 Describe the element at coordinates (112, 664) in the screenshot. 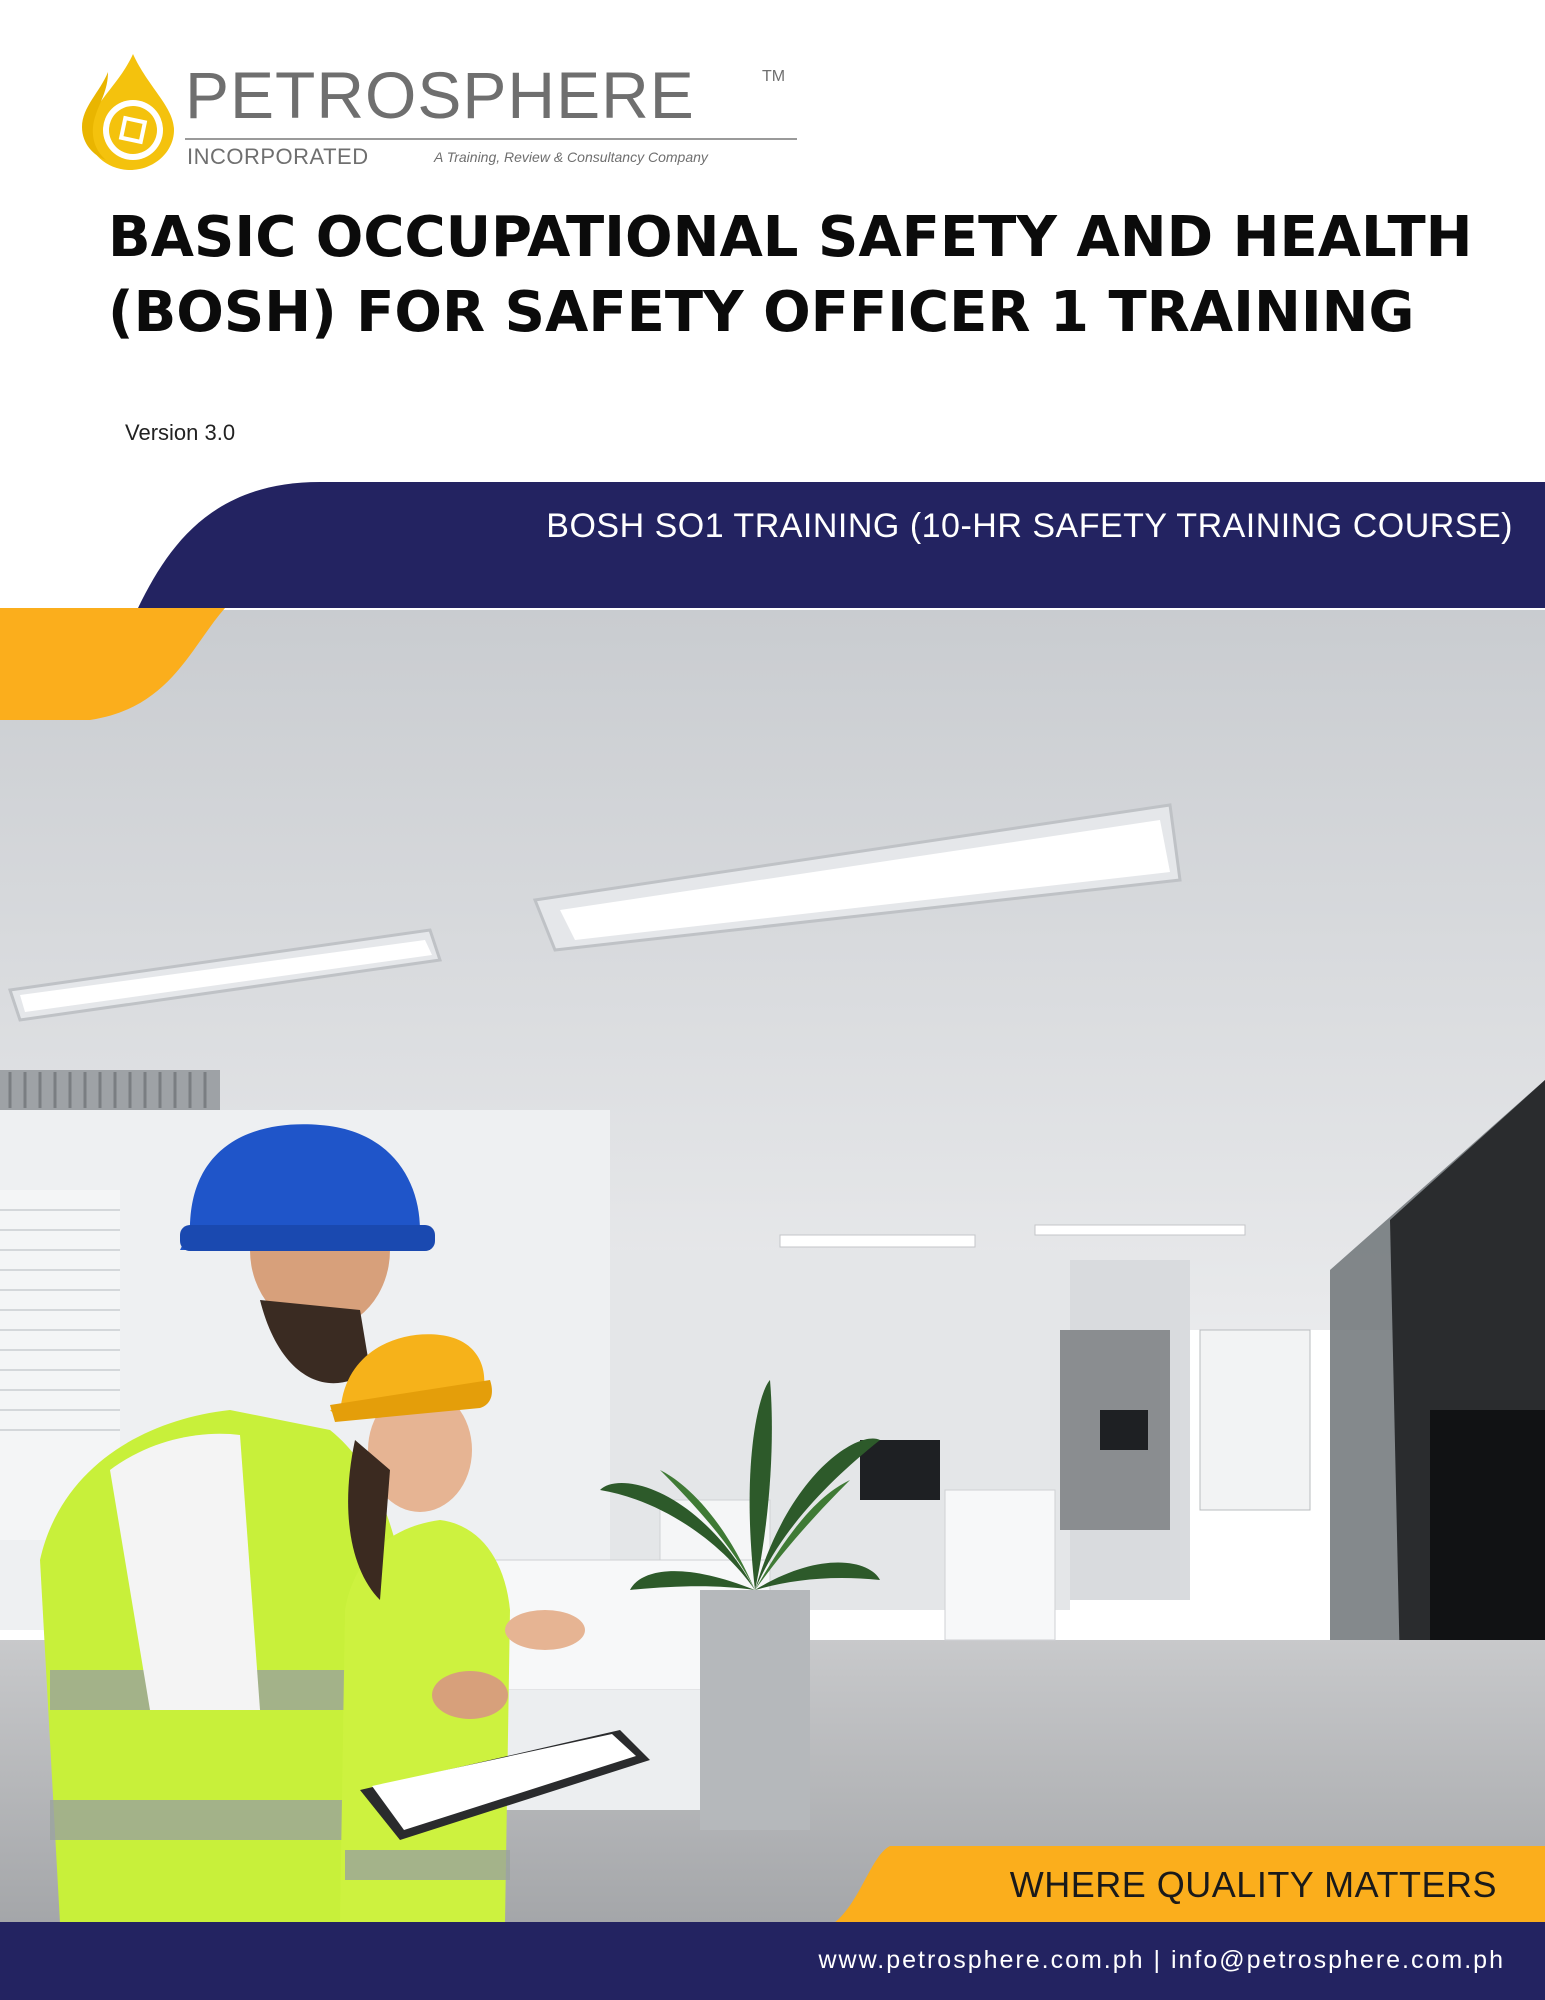

I see `orange-accent-top-left` at that location.